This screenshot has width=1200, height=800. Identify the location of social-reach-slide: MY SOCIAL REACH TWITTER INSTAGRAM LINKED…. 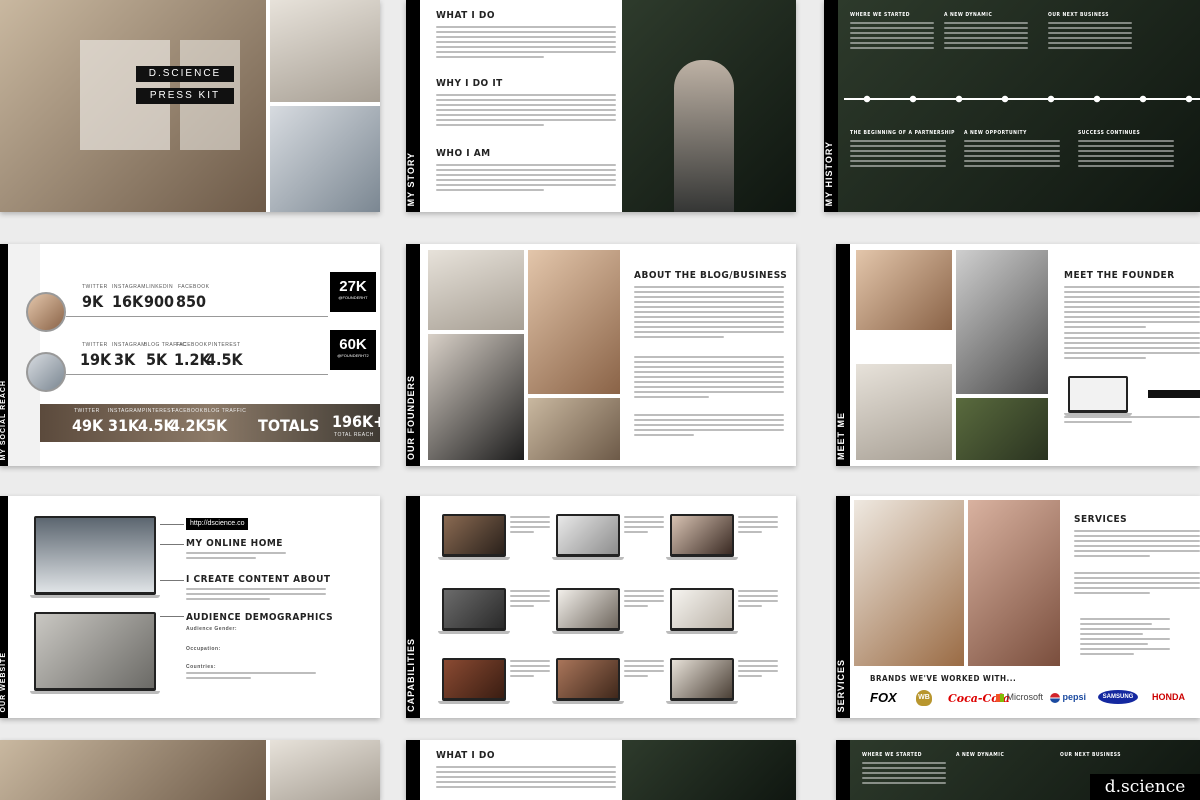
(190, 355).